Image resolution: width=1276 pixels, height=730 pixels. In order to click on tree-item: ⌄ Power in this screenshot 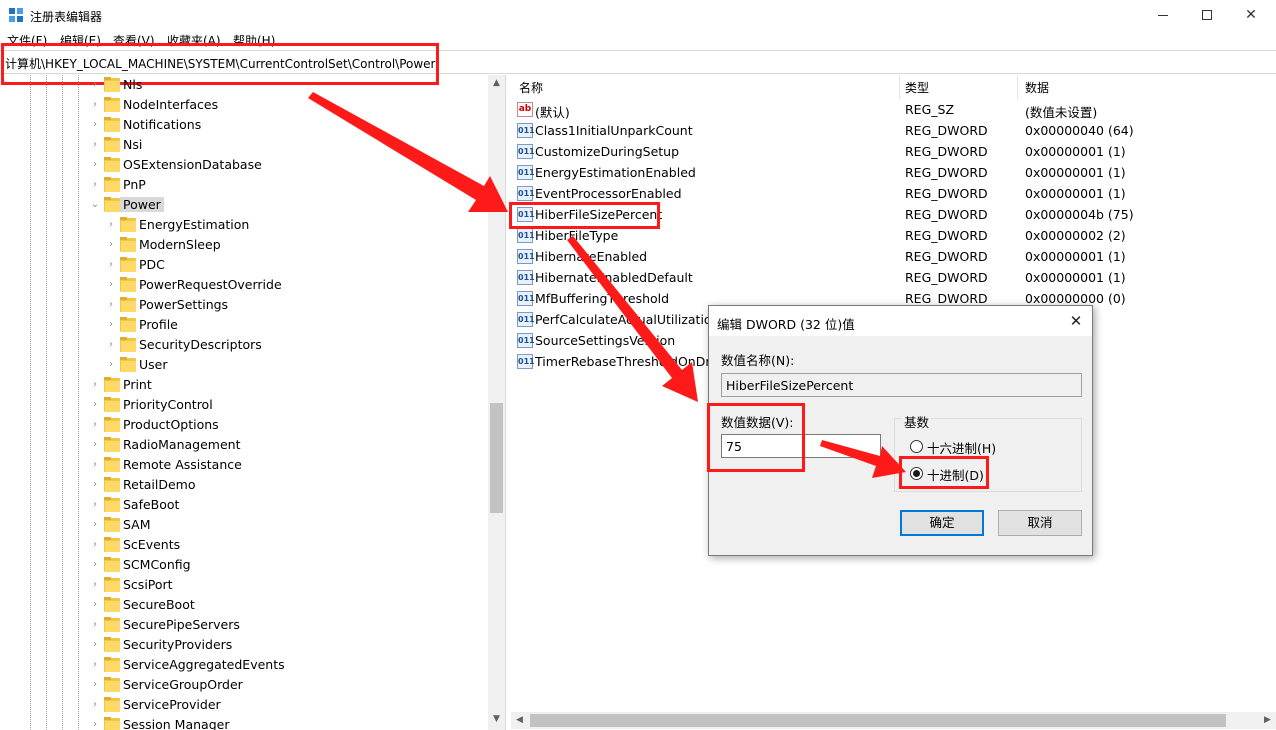, I will do `click(244, 205)`.